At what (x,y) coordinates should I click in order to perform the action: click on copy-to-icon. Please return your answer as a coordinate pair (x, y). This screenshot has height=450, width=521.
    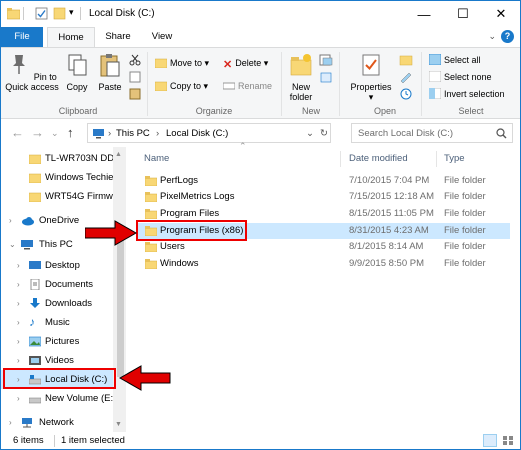
    Looking at the image, I should click on (161, 86).